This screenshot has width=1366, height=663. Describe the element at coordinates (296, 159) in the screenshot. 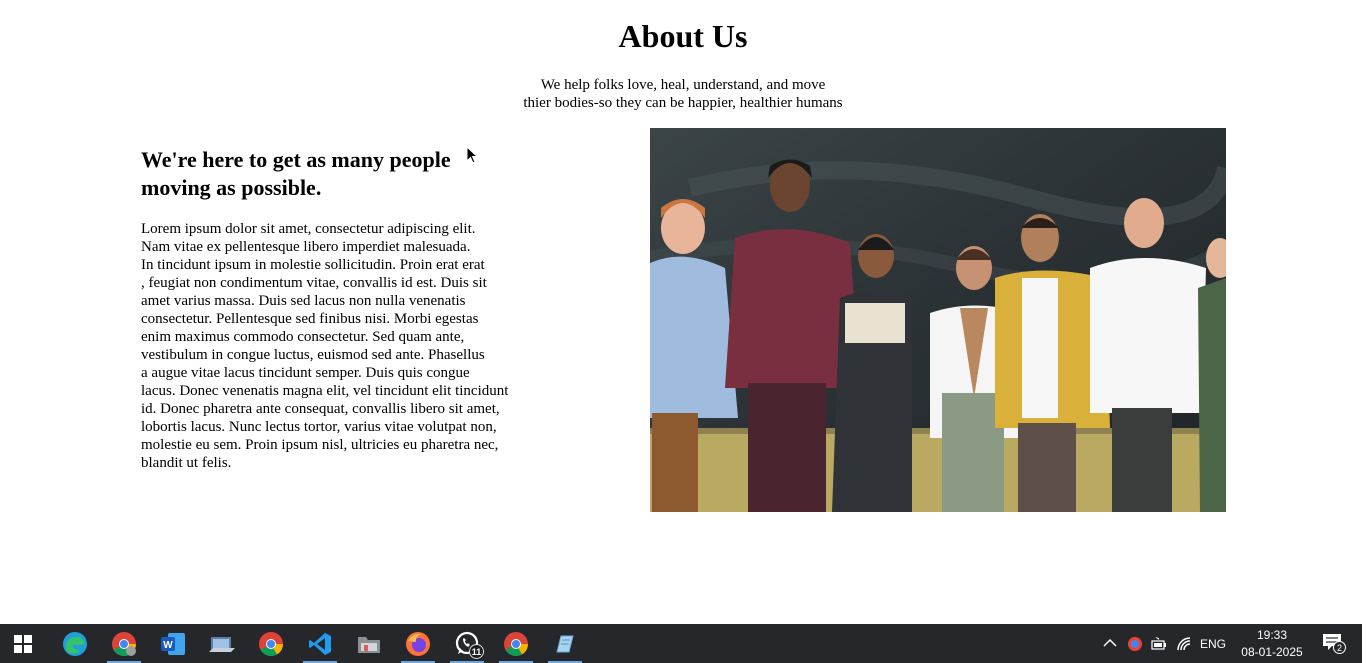

I see `heading-line: We're here to get as many people` at that location.